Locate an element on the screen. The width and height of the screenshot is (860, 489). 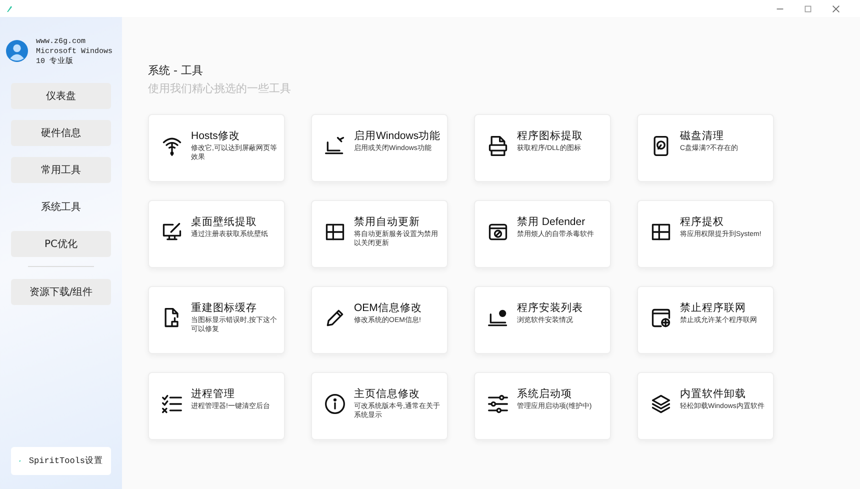
tool-title: 程序图标提取 is located at coordinates (550, 136).